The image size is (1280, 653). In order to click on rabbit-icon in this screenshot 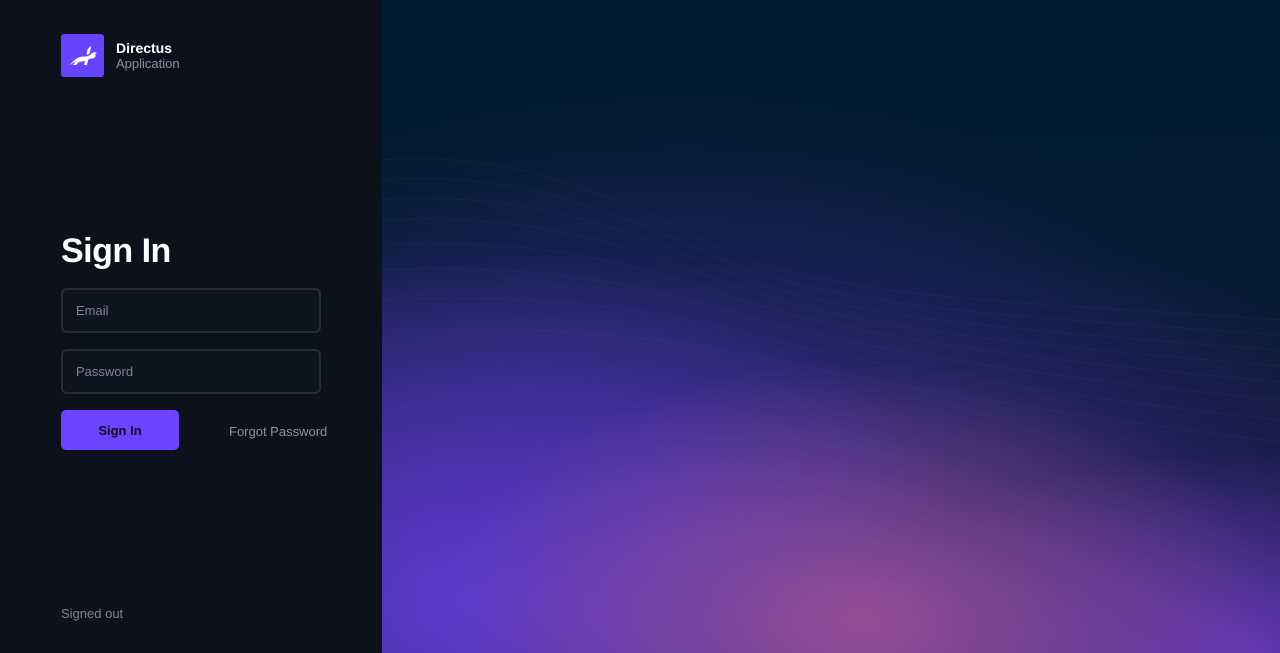, I will do `click(82, 55)`.